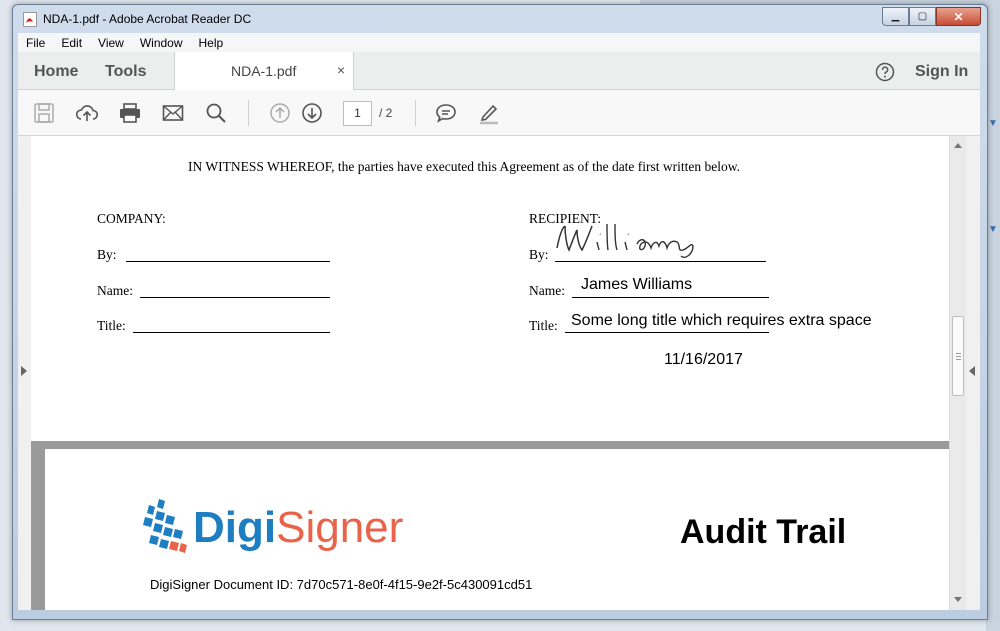 The height and width of the screenshot is (631, 1000). I want to click on recipient-title-line, so click(667, 332).